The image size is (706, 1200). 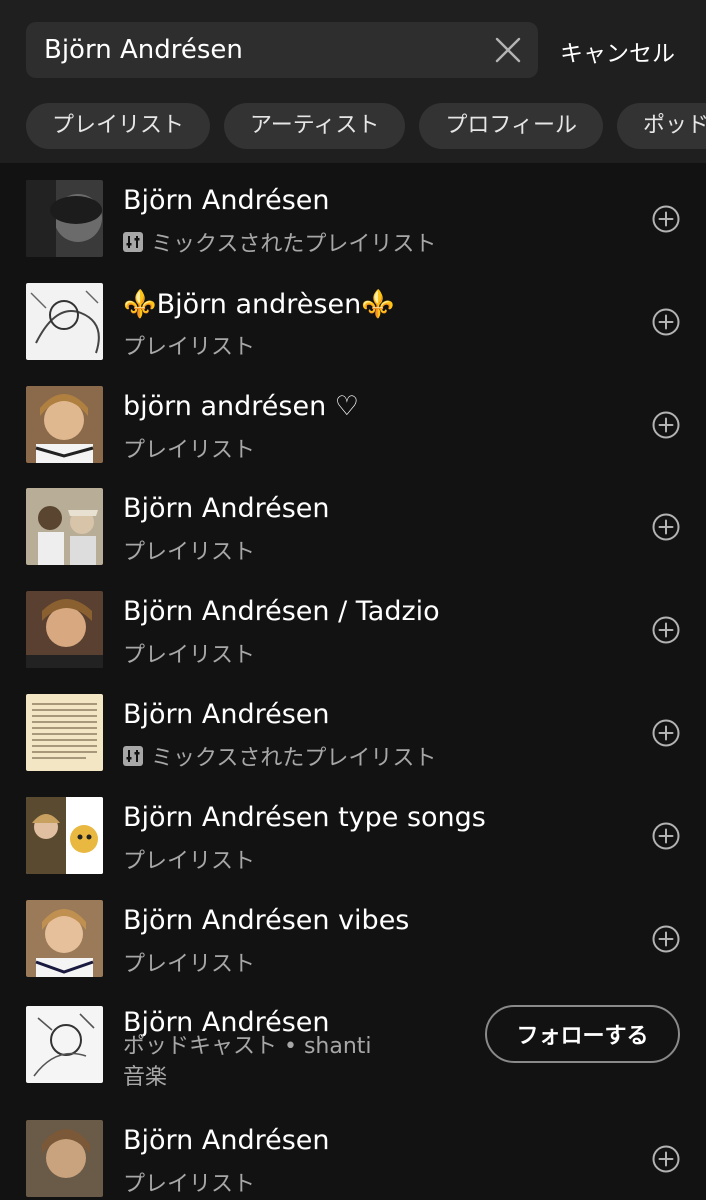 What do you see at coordinates (511, 126) in the screenshot?
I see `filter-chip-profiles: プロフィール` at bounding box center [511, 126].